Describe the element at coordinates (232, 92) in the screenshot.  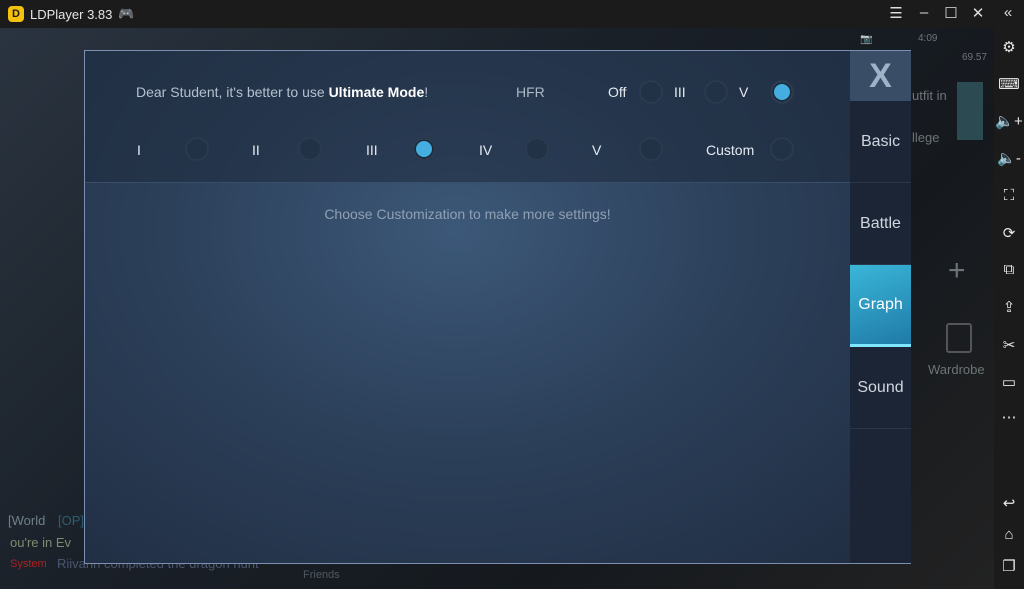
I see `notice-prefix: Dear Student, it's better to use` at that location.